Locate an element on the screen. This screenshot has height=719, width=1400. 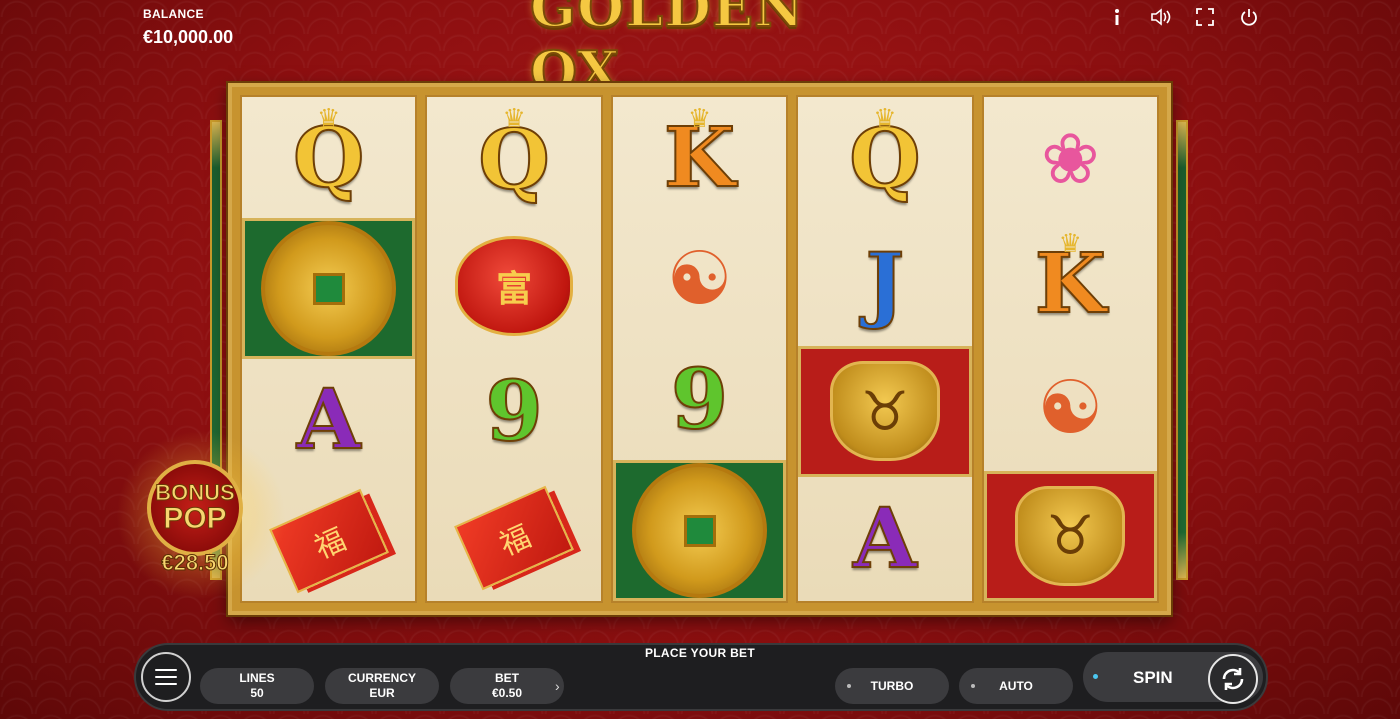
refresh-icon is located at coordinates (1233, 679).